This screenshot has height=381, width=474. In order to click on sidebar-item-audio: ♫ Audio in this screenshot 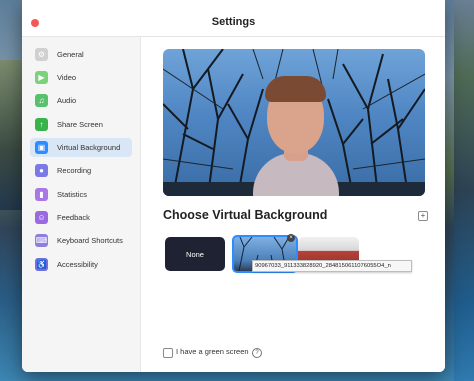, I will do `click(81, 100)`.